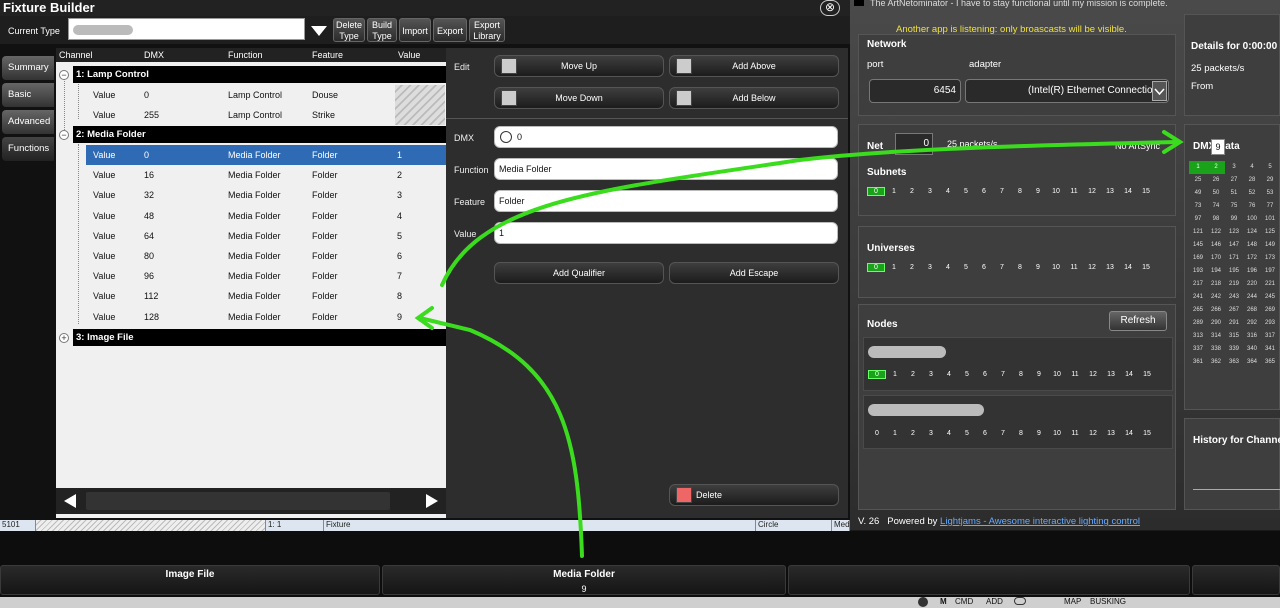 The width and height of the screenshot is (1280, 608). Describe the element at coordinates (487, 30) in the screenshot. I see `export-library-button: Export Library` at that location.